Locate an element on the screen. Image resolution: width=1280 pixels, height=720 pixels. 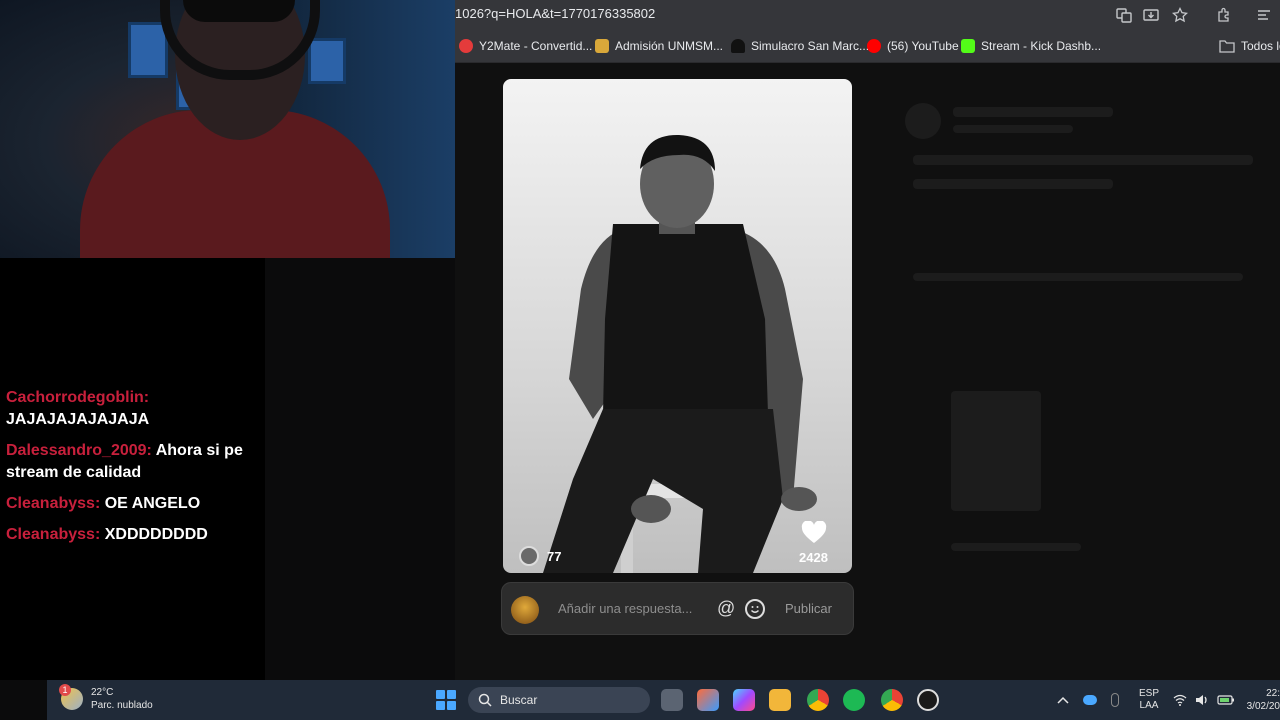
onedrive-icon is located at coordinates (1090, 700).